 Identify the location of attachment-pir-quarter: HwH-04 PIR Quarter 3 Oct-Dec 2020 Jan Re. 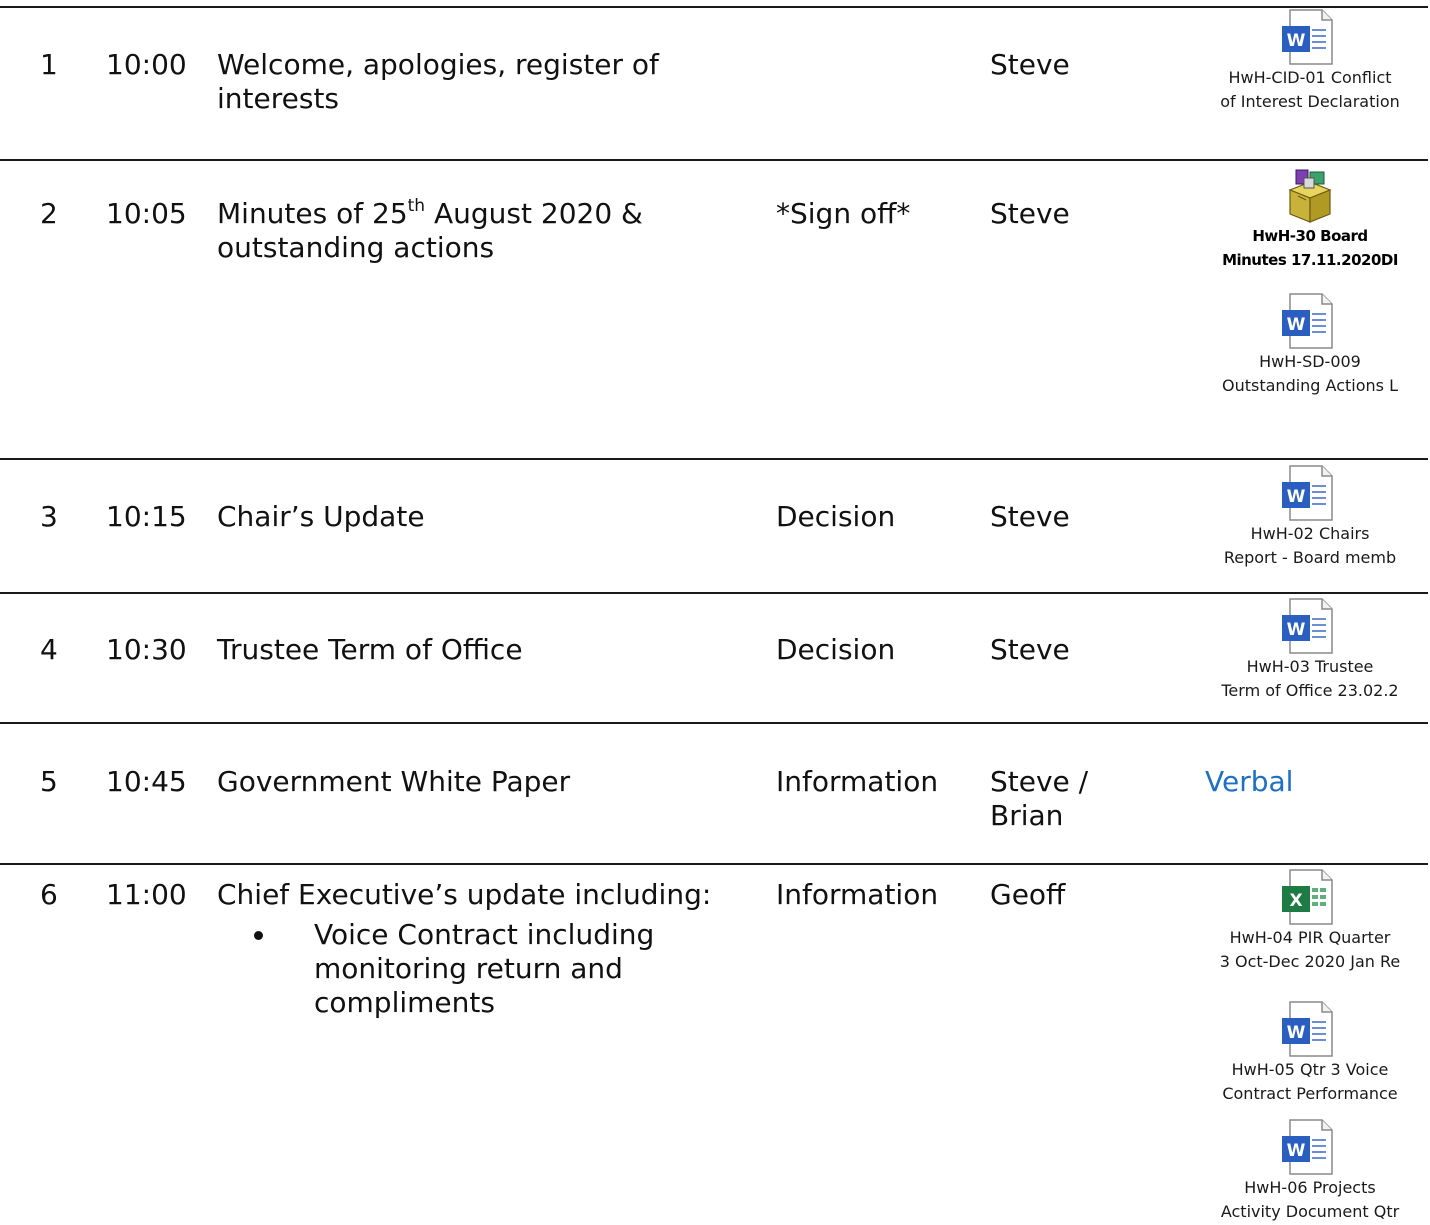
(1310, 921).